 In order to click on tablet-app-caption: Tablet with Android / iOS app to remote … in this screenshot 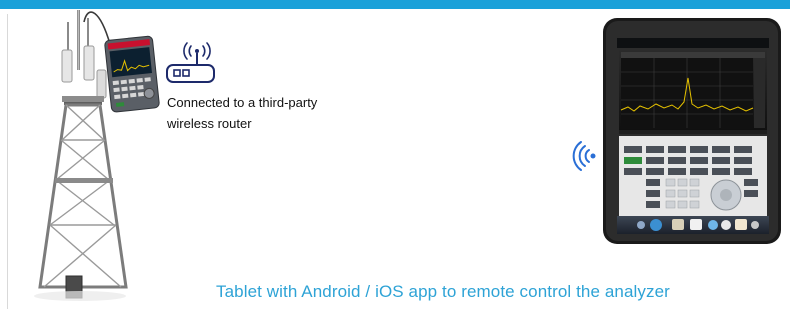, I will do `click(443, 291)`.